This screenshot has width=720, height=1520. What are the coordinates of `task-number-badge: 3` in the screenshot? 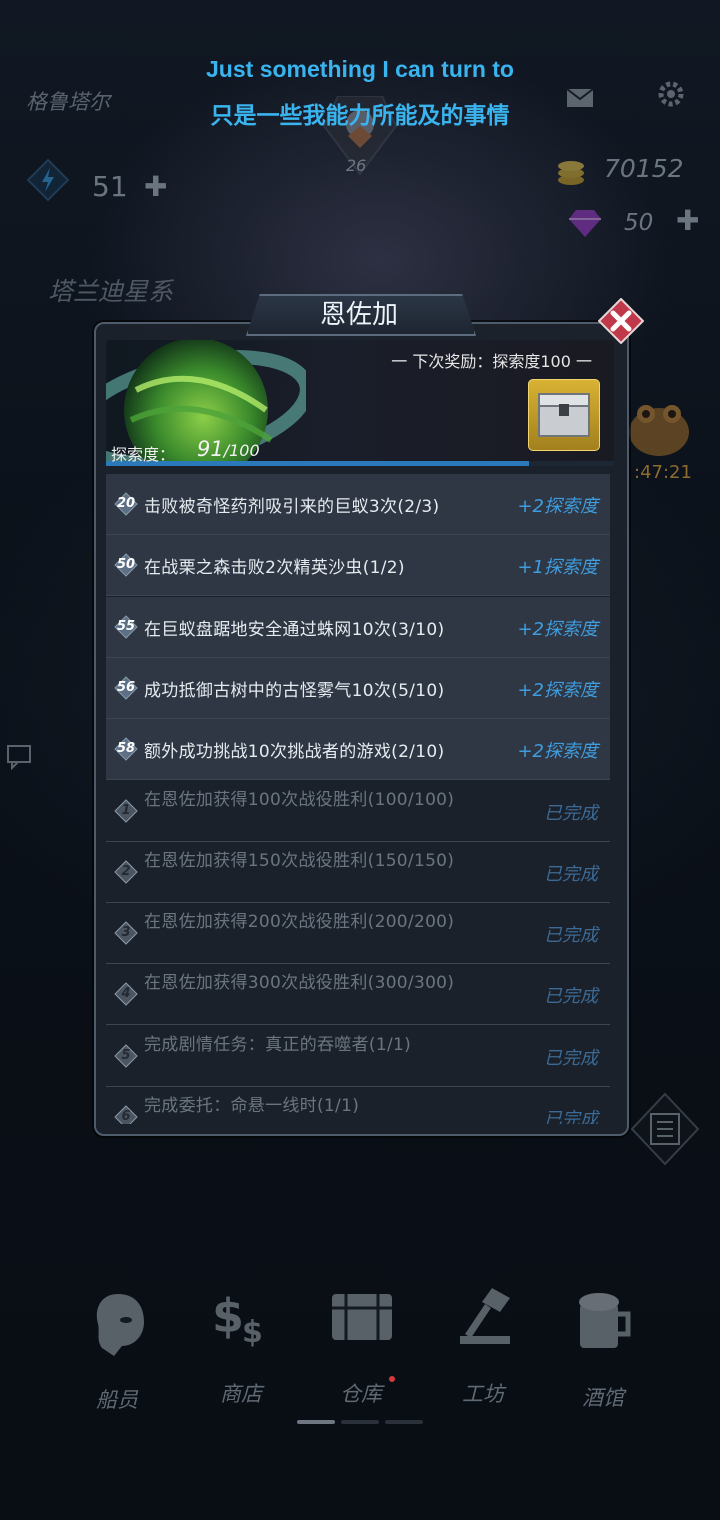 It's located at (126, 933).